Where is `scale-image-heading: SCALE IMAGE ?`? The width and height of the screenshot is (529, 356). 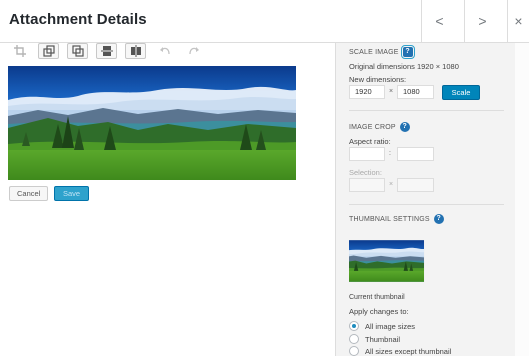
scale-image-heading: SCALE IMAGE ? is located at coordinates (382, 52).